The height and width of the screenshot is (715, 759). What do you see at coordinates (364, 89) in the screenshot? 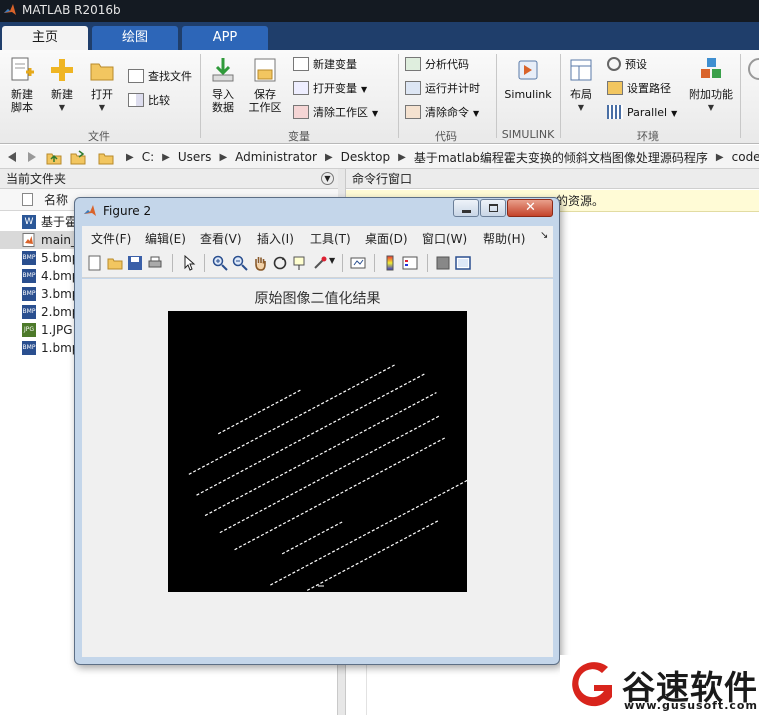
I see `open-variable-dropdown-icon: ▼` at bounding box center [364, 89].